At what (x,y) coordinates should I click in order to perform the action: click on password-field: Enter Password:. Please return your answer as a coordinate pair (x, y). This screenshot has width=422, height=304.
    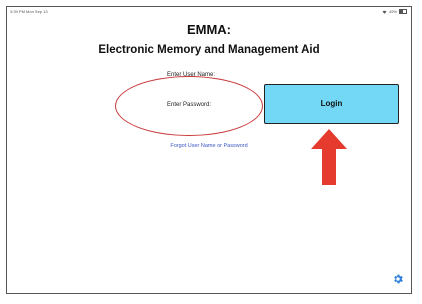
    Looking at the image, I should click on (211, 113).